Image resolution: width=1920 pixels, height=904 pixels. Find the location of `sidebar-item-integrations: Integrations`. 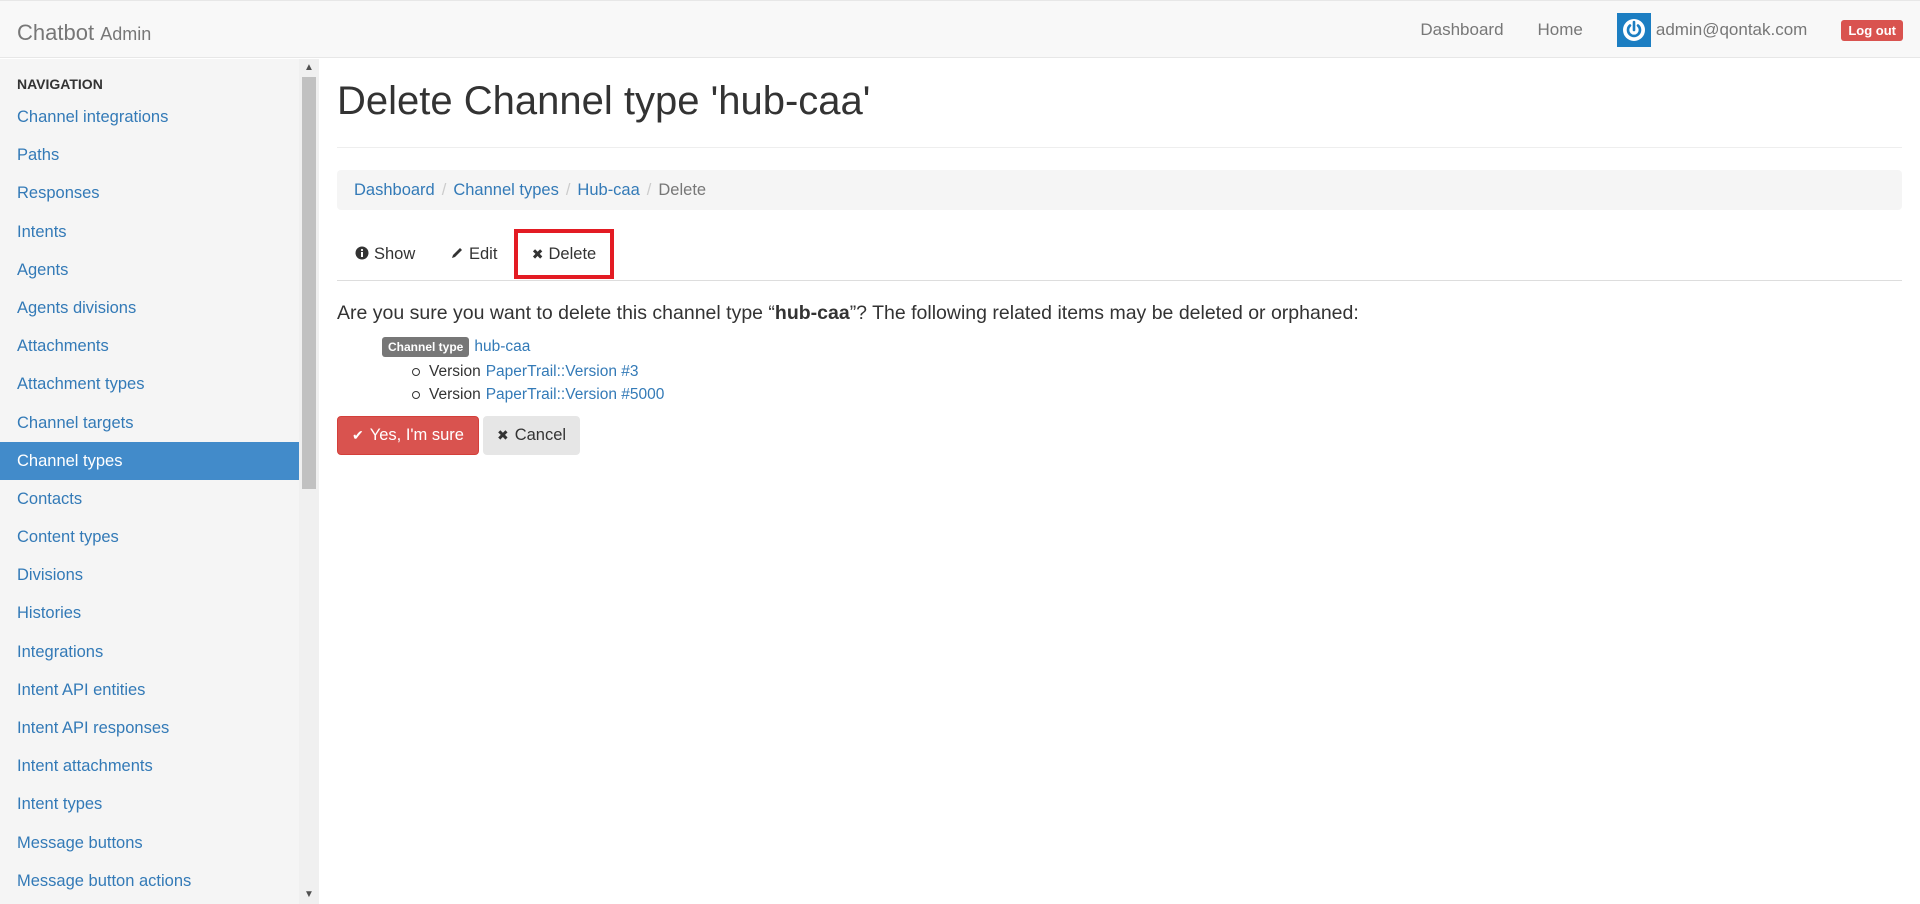

sidebar-item-integrations: Integrations is located at coordinates (149, 652).